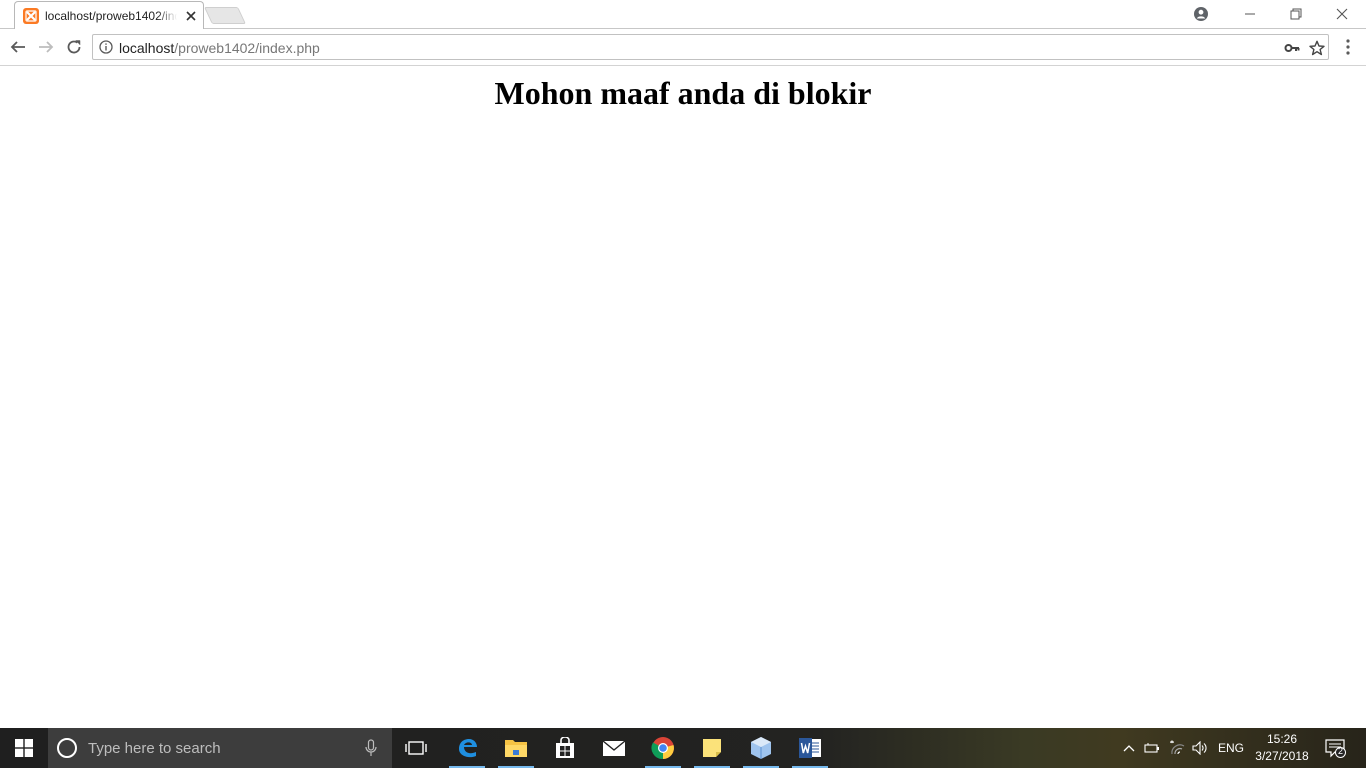 The width and height of the screenshot is (1366, 768). What do you see at coordinates (683, 15) in the screenshot?
I see `browser-tabstrip: localhost/proweb1402/index.php` at bounding box center [683, 15].